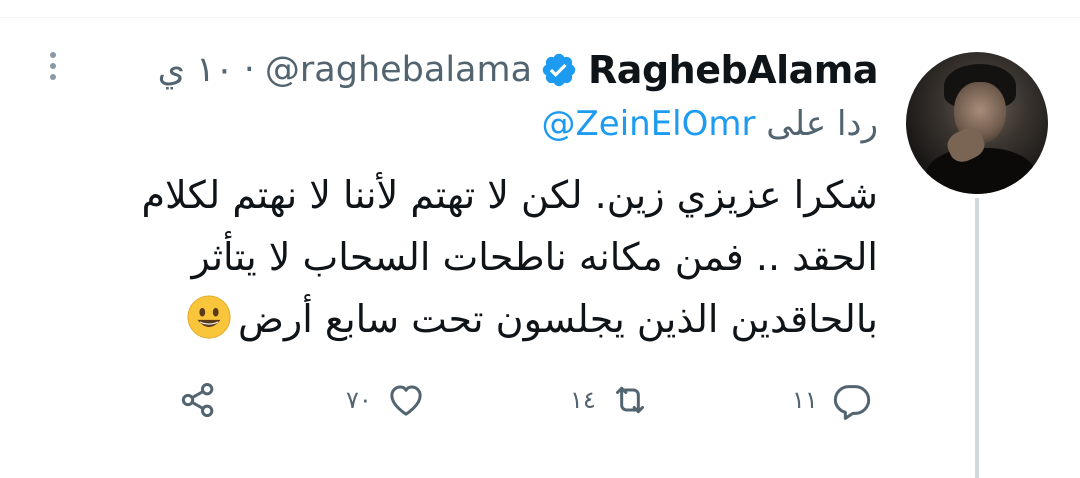 Image resolution: width=1080 pixels, height=478 pixels. Describe the element at coordinates (559, 70) in the screenshot. I see `verified-badge-icon` at that location.